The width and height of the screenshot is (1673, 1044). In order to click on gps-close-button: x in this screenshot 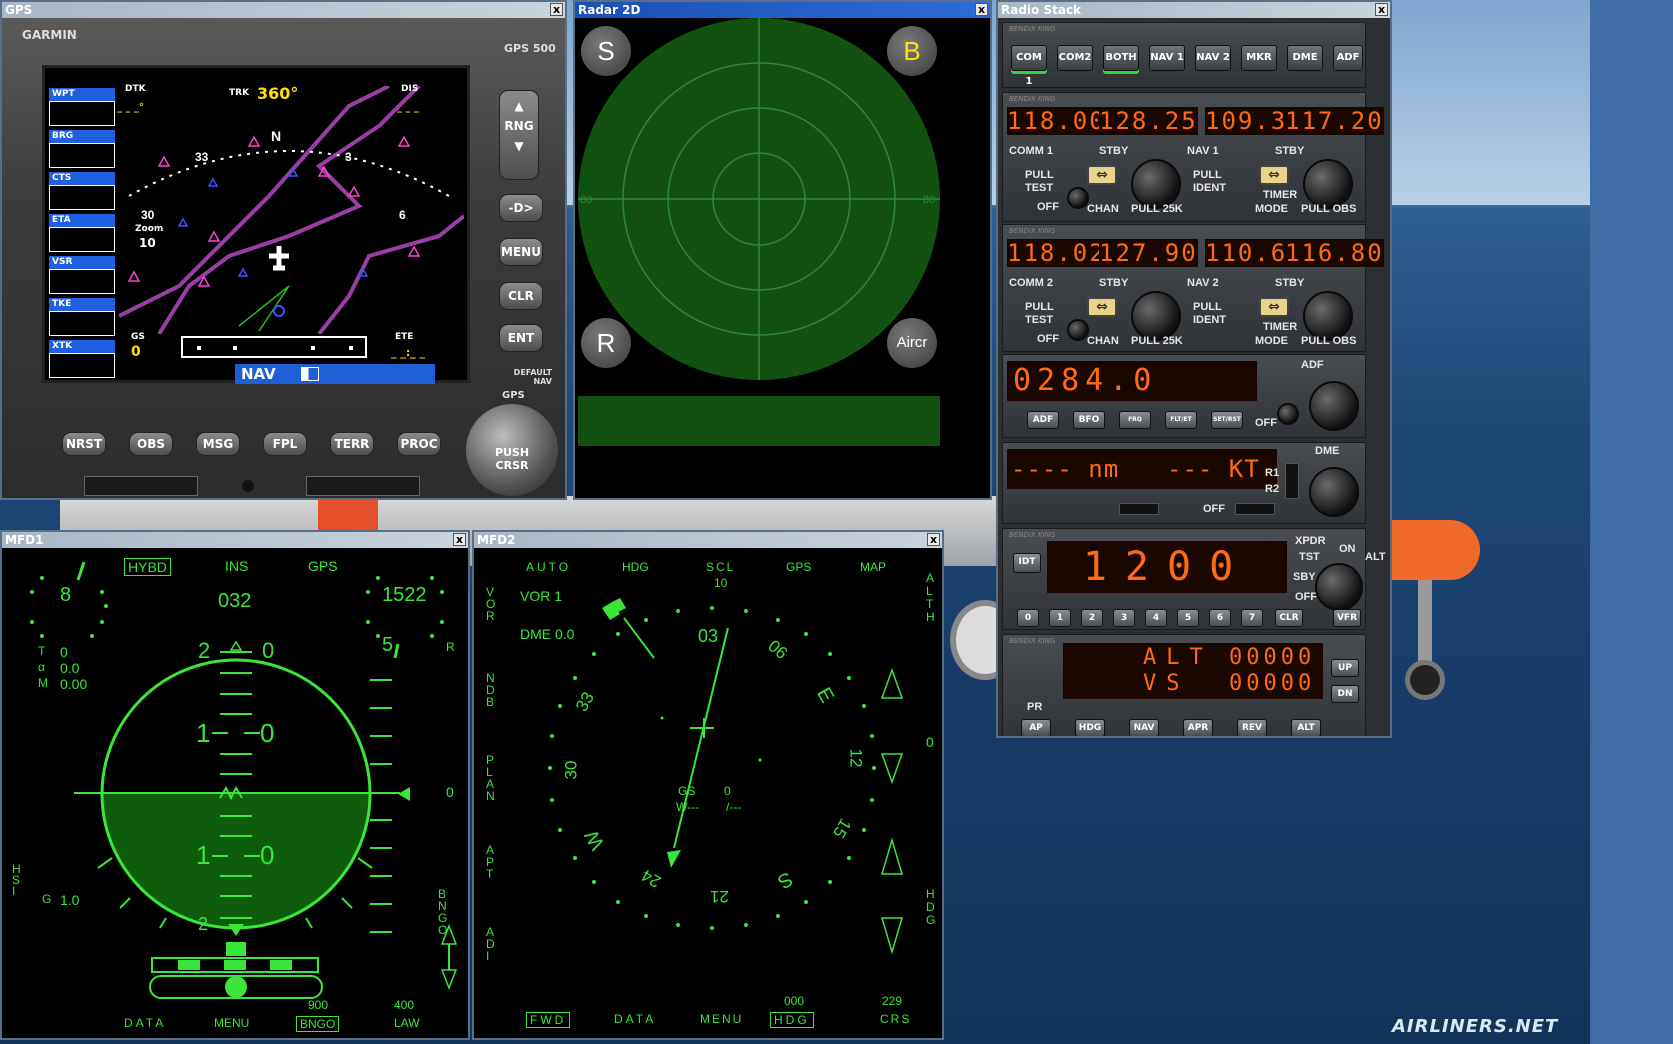, I will do `click(556, 9)`.